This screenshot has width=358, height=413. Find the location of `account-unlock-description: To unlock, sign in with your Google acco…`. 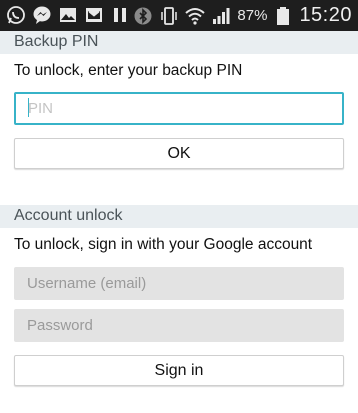

account-unlock-description: To unlock, sign in with your Google acco… is located at coordinates (163, 244).